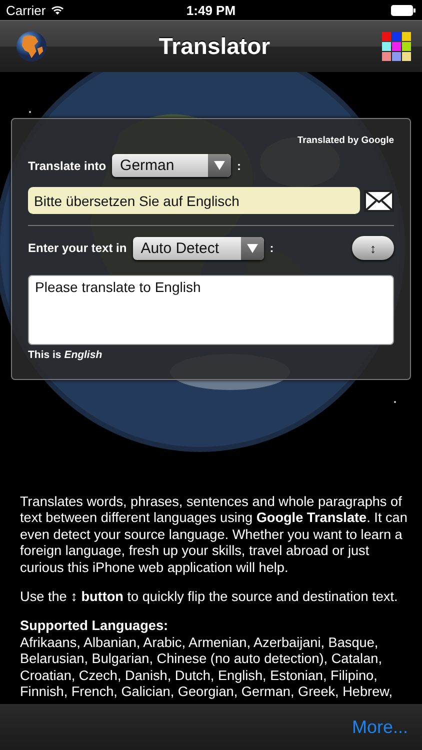 The width and height of the screenshot is (422, 750). Describe the element at coordinates (214, 535) in the screenshot. I see `description-text: Translates words, phrases, sentences and whole paragraphs of text between different languages using Google Translate. It can even detect your source language. Whether you want to learn a foreign language, fresh up your skills, travel abroad or just curious this iPhone web application will help.` at that location.